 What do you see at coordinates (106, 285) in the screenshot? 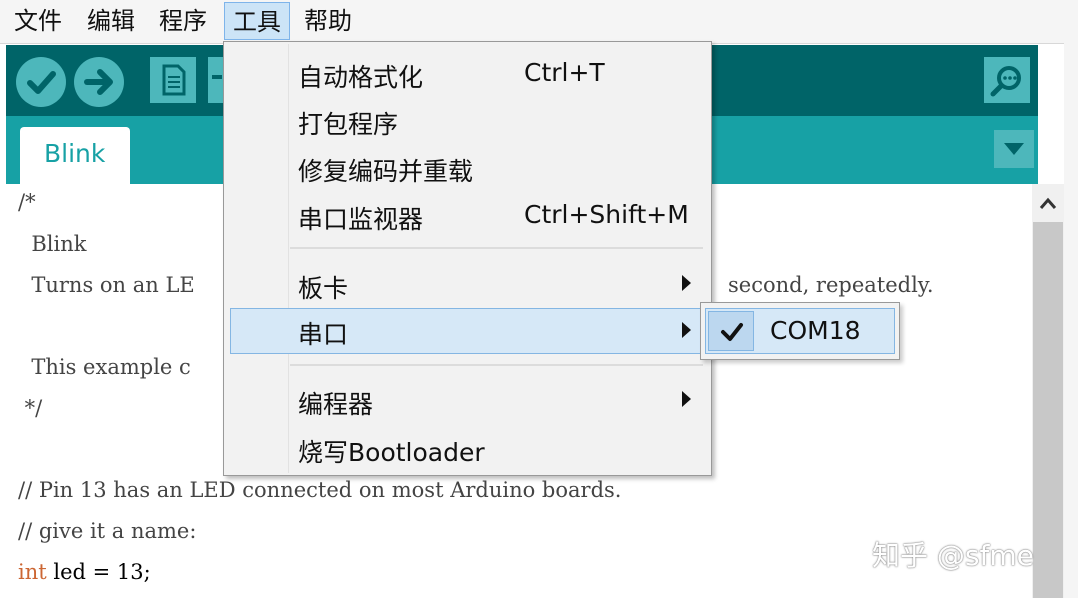
I see `code-line: Turns on an LE` at bounding box center [106, 285].